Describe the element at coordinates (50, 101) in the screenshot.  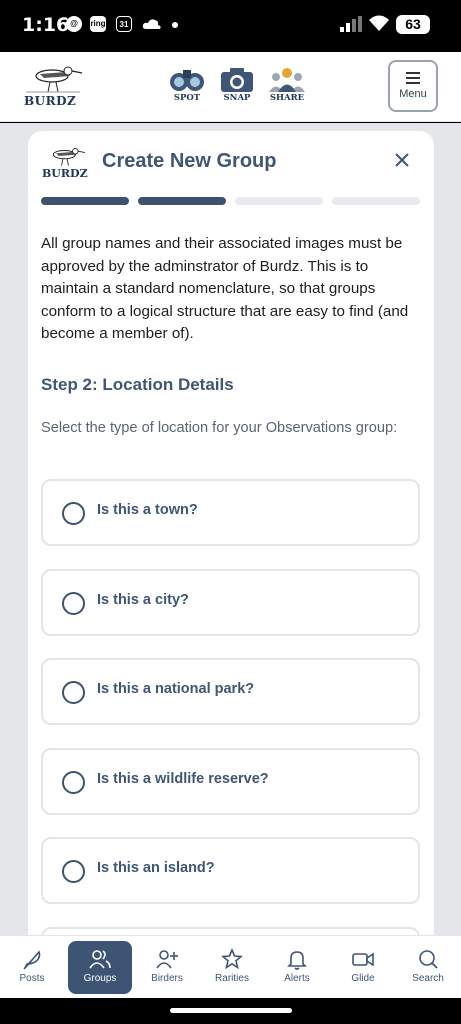
I see `logo-wordmark: BURDZ` at that location.